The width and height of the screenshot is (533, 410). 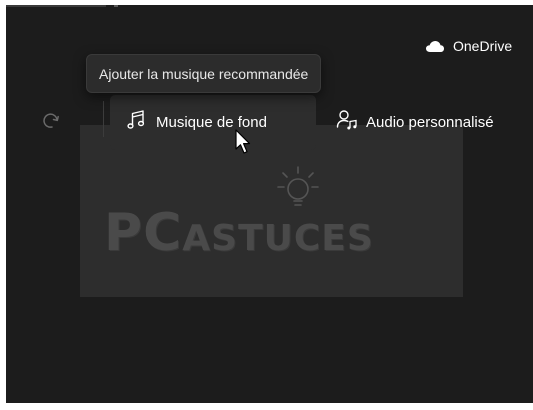 What do you see at coordinates (347, 122) in the screenshot?
I see `custom-audio-icon` at bounding box center [347, 122].